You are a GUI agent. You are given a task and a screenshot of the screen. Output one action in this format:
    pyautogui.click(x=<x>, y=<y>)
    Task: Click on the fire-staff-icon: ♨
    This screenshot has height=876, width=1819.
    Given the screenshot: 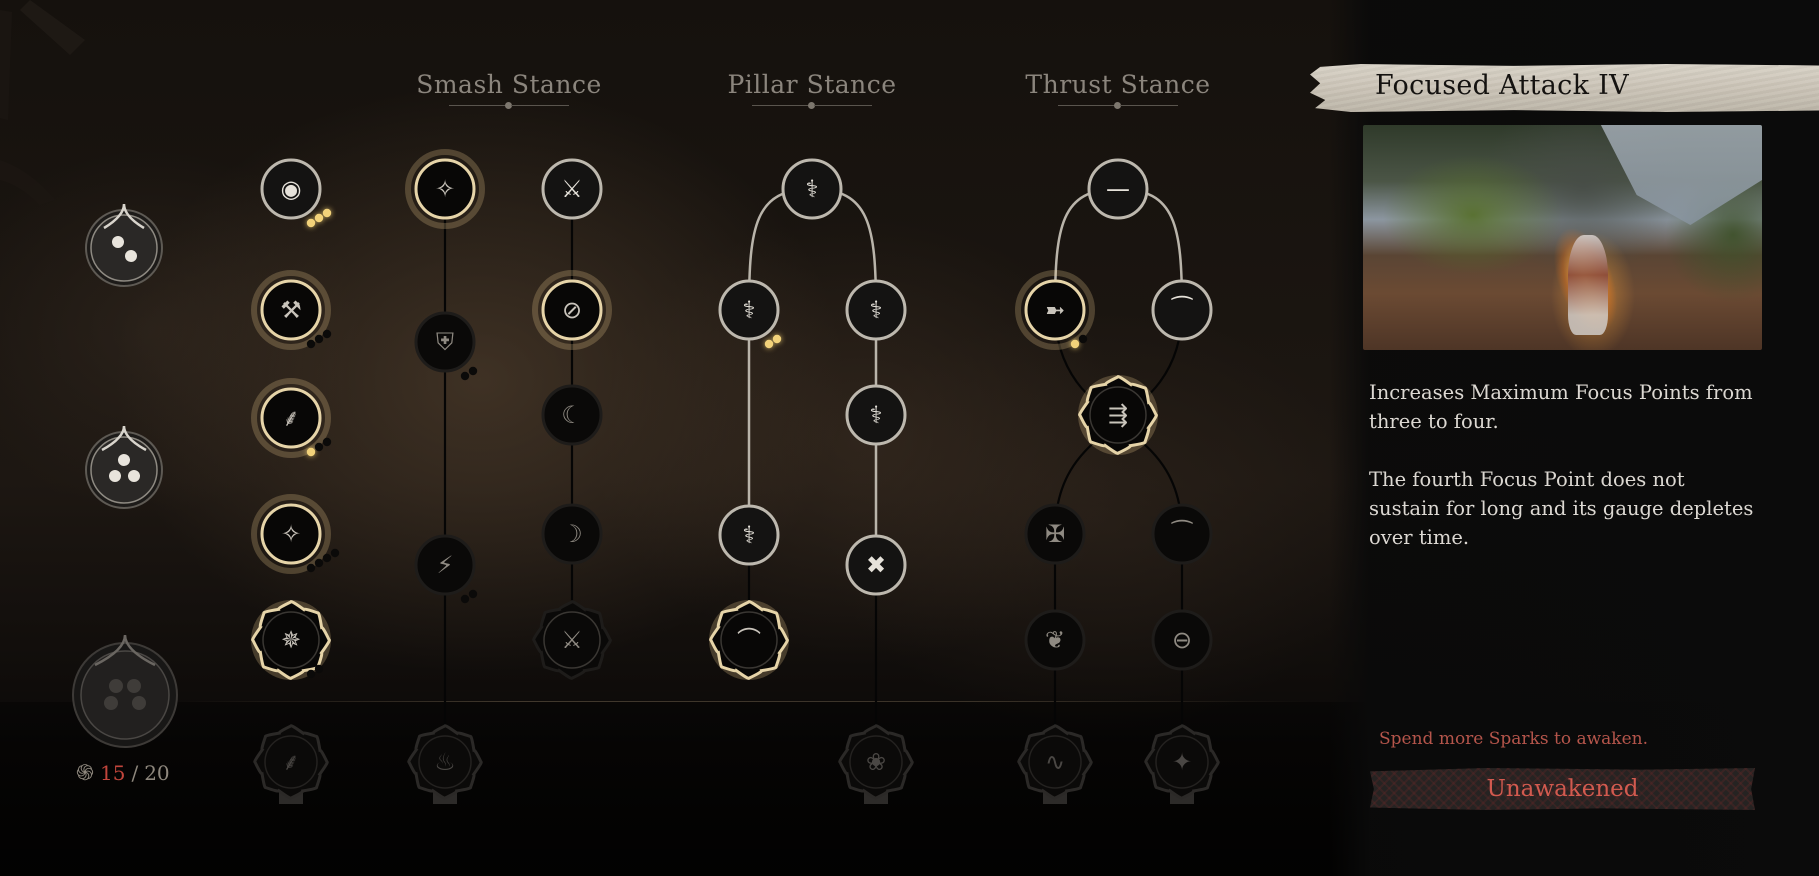 What is the action you would take?
    pyautogui.click(x=445, y=762)
    